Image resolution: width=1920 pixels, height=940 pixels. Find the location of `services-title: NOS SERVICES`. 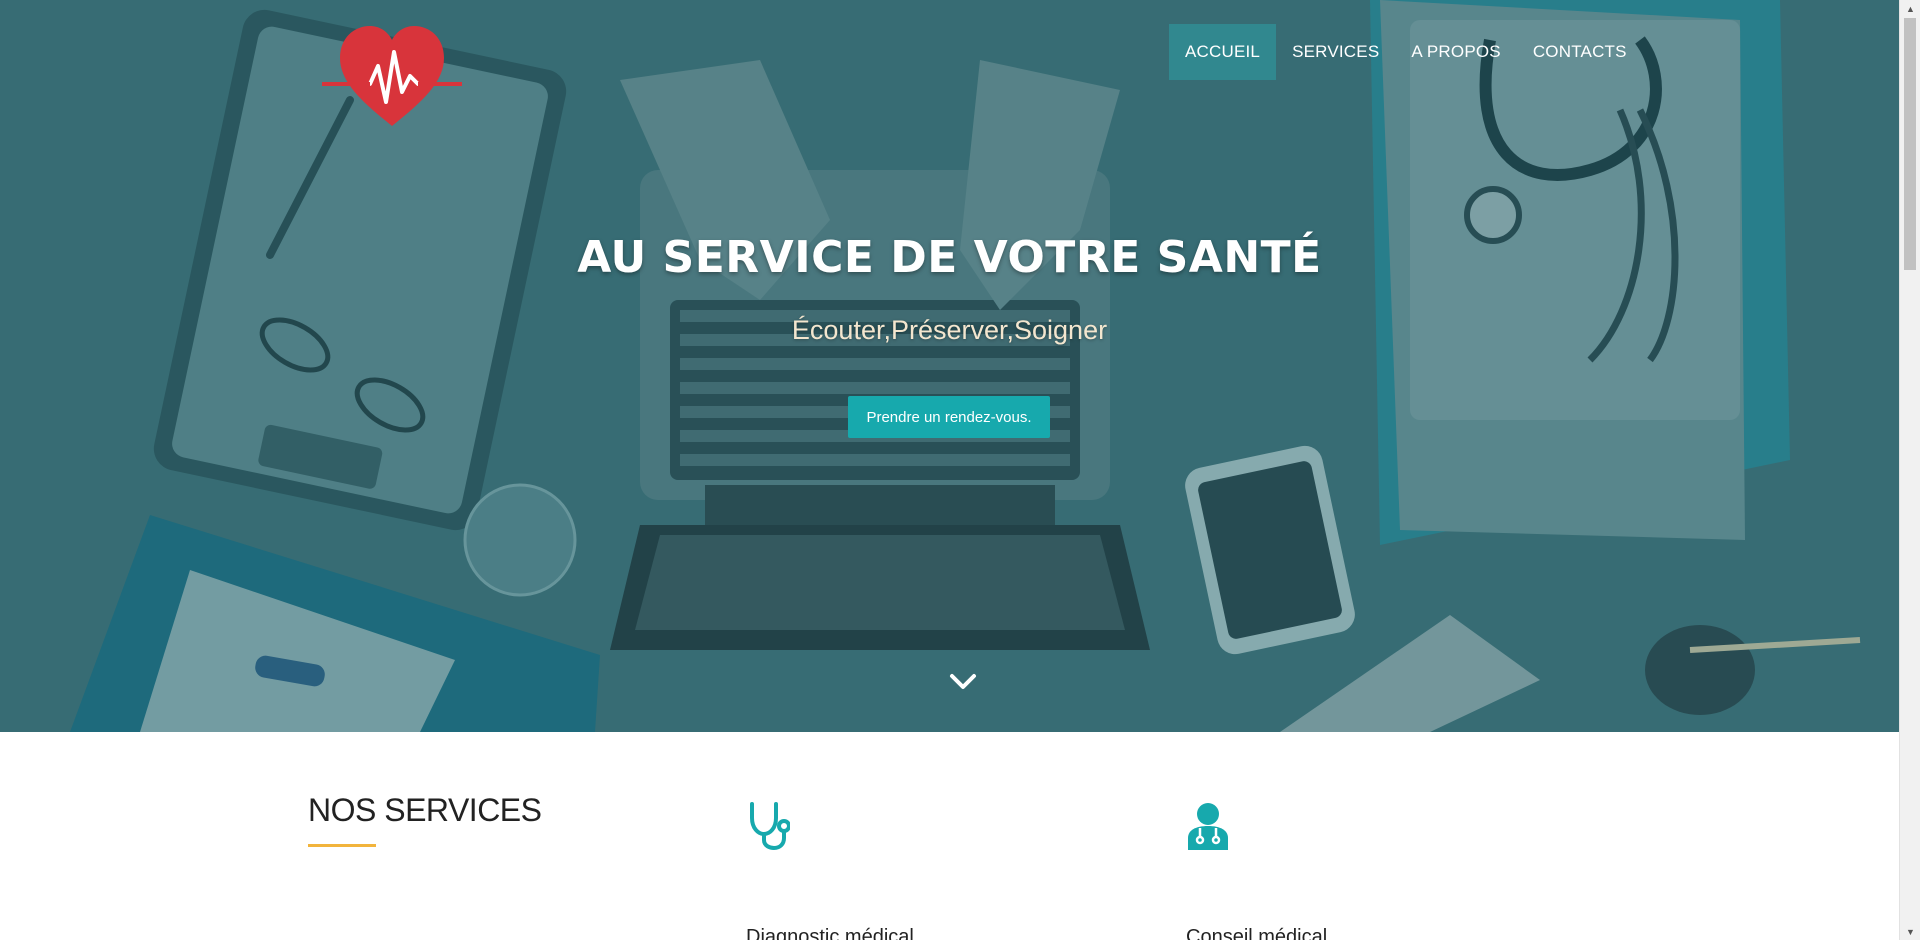

services-title: NOS SERVICES is located at coordinates (425, 810).